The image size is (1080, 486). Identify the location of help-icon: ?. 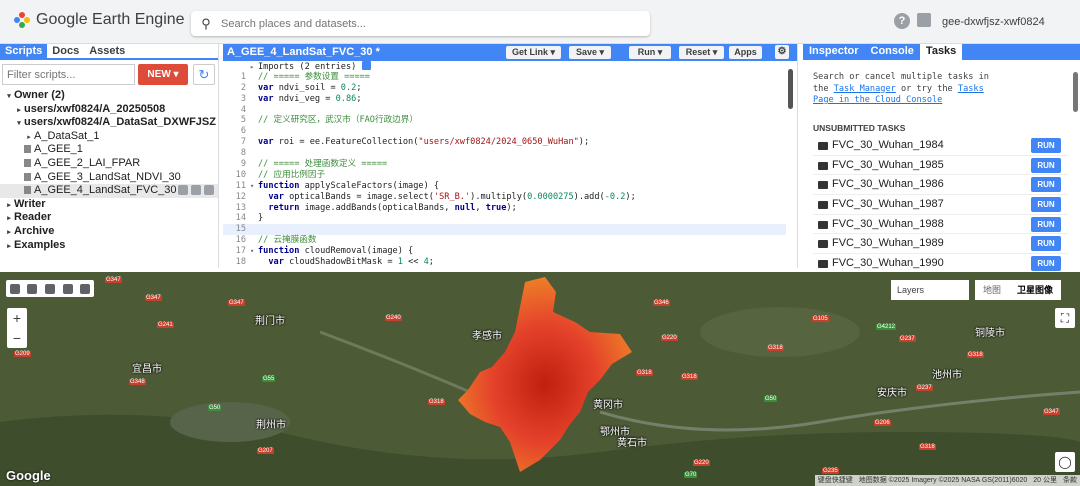
(902, 21).